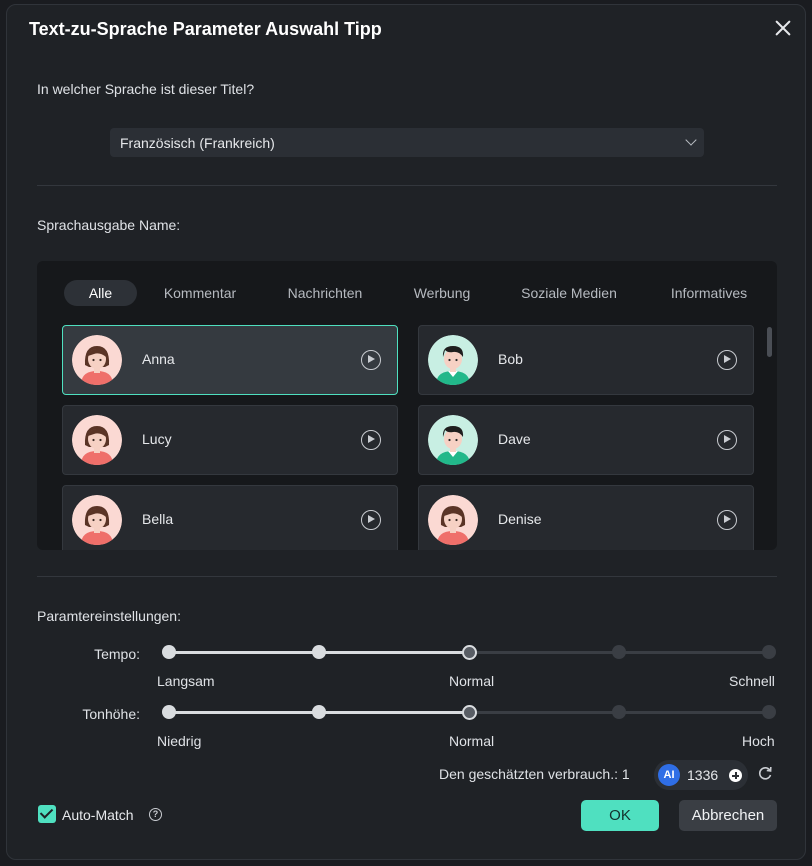 The width and height of the screenshot is (812, 866). Describe the element at coordinates (472, 741) in the screenshot. I see `pitch-mid-label: Normal` at that location.